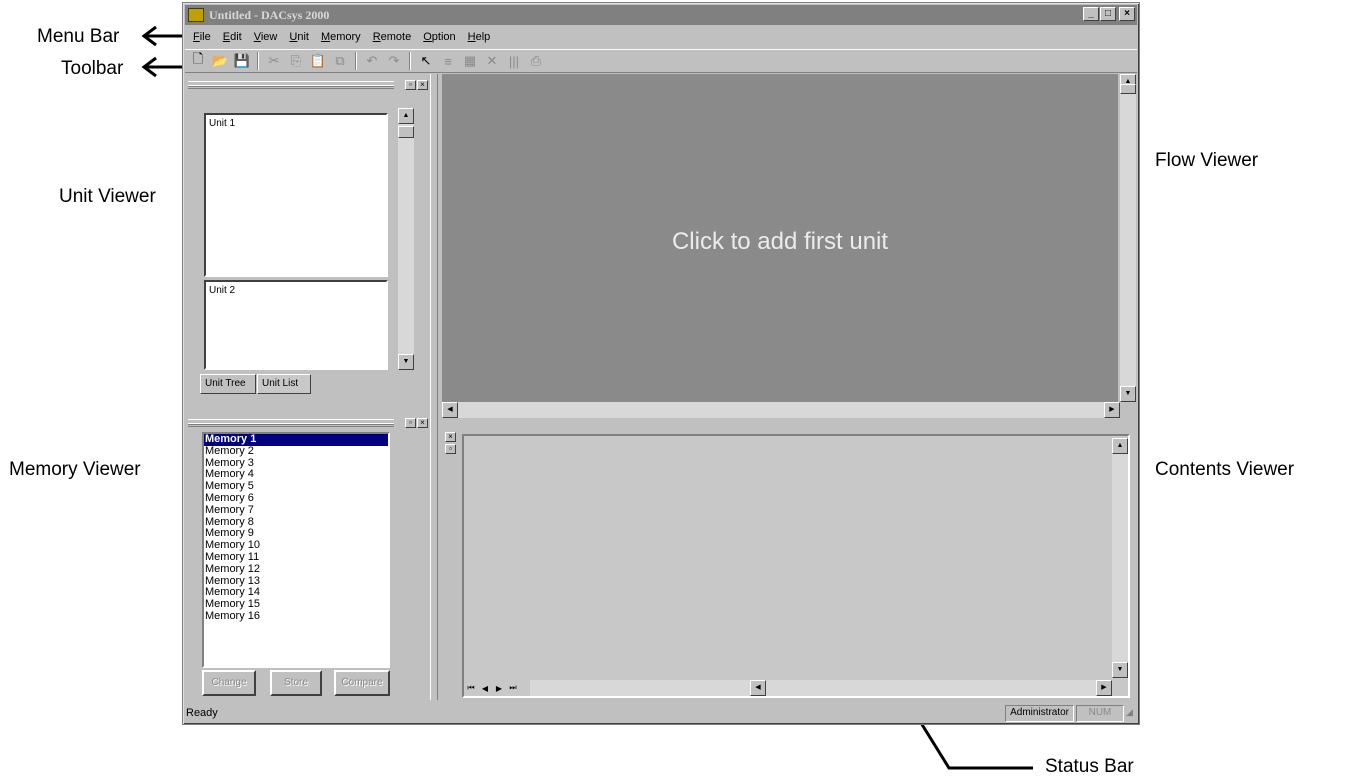  I want to click on unit-card: Unit 1, so click(296, 195).